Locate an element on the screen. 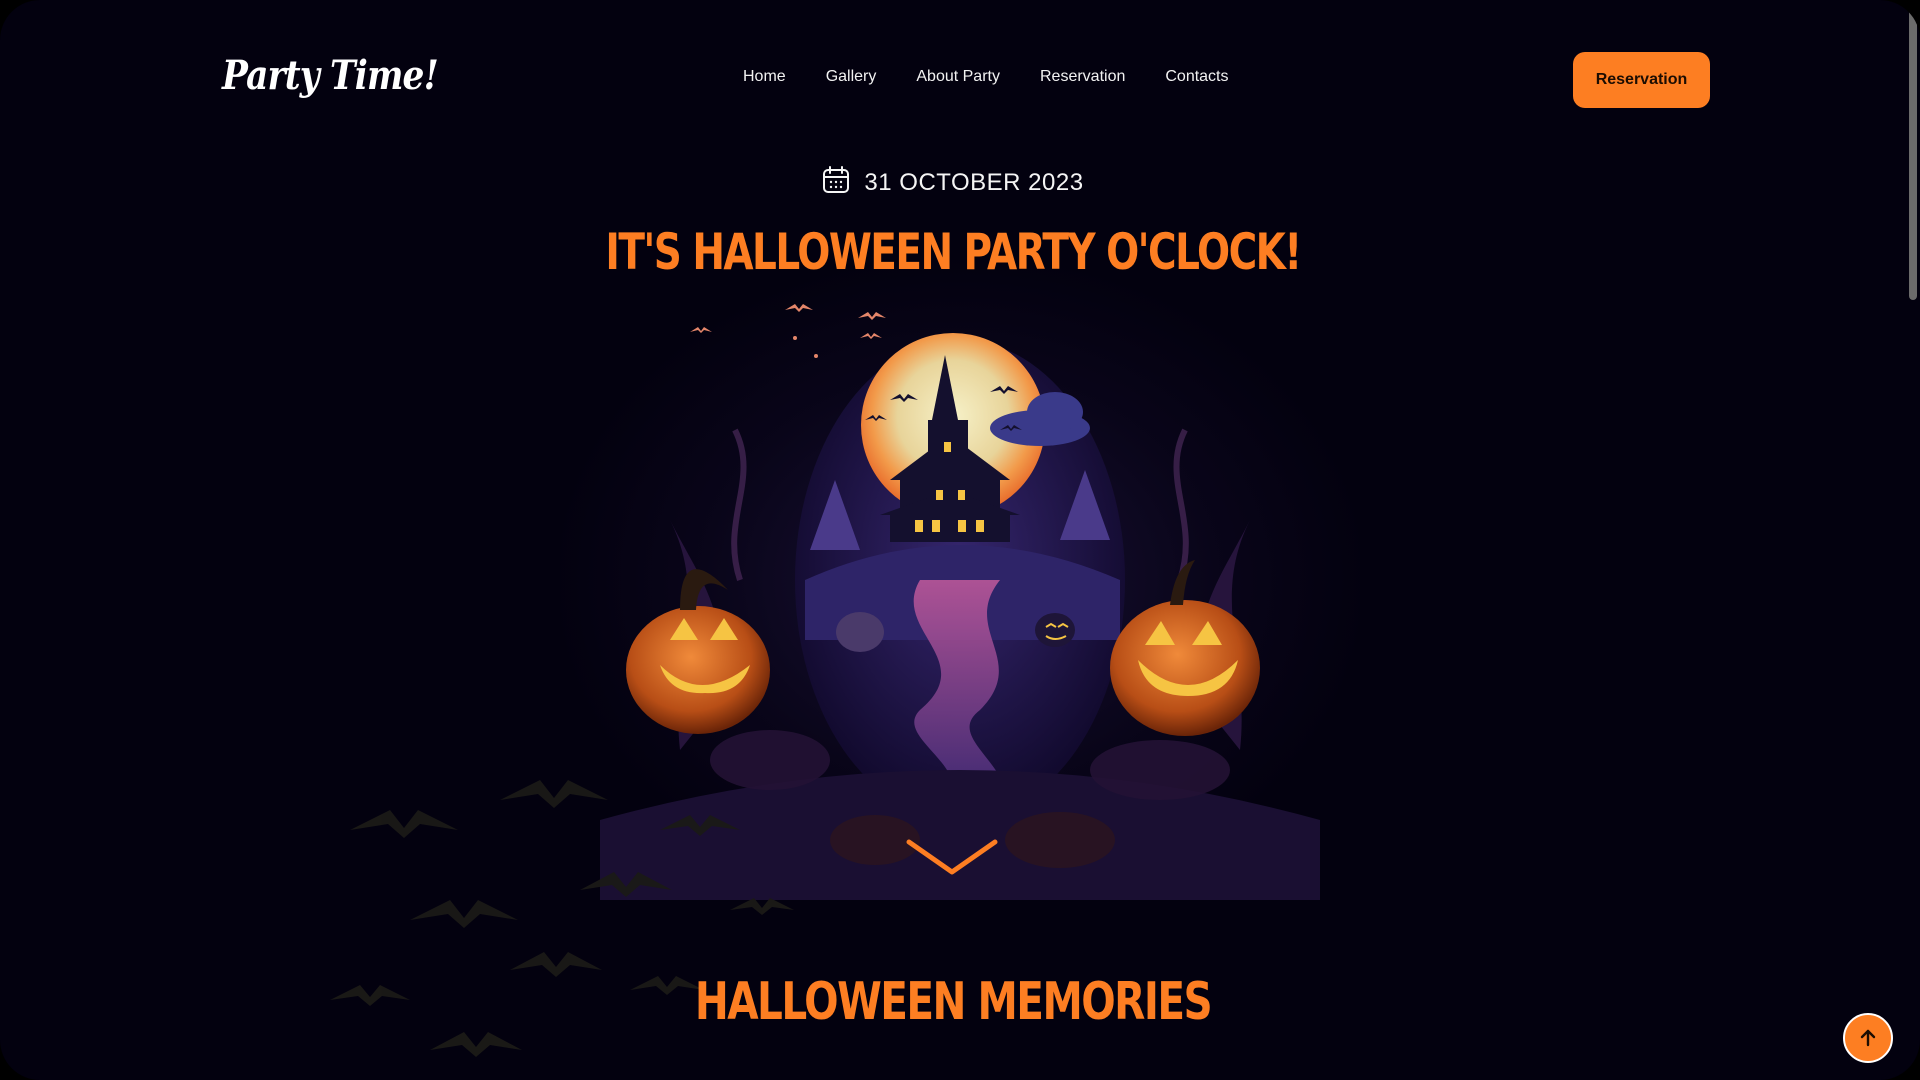  reservation-button: Reservation is located at coordinates (1641, 80).